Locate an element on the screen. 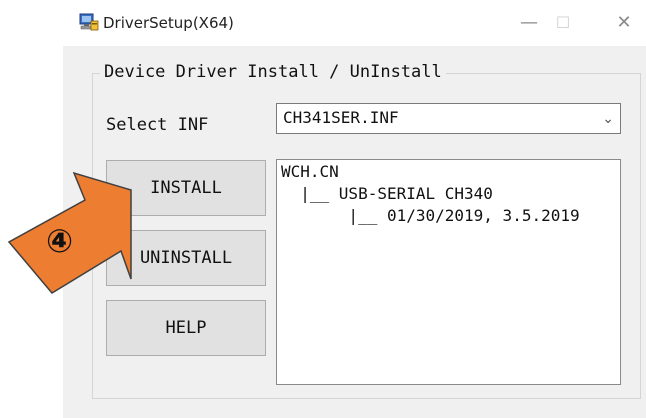  maximize-button: ☐ is located at coordinates (563, 23).